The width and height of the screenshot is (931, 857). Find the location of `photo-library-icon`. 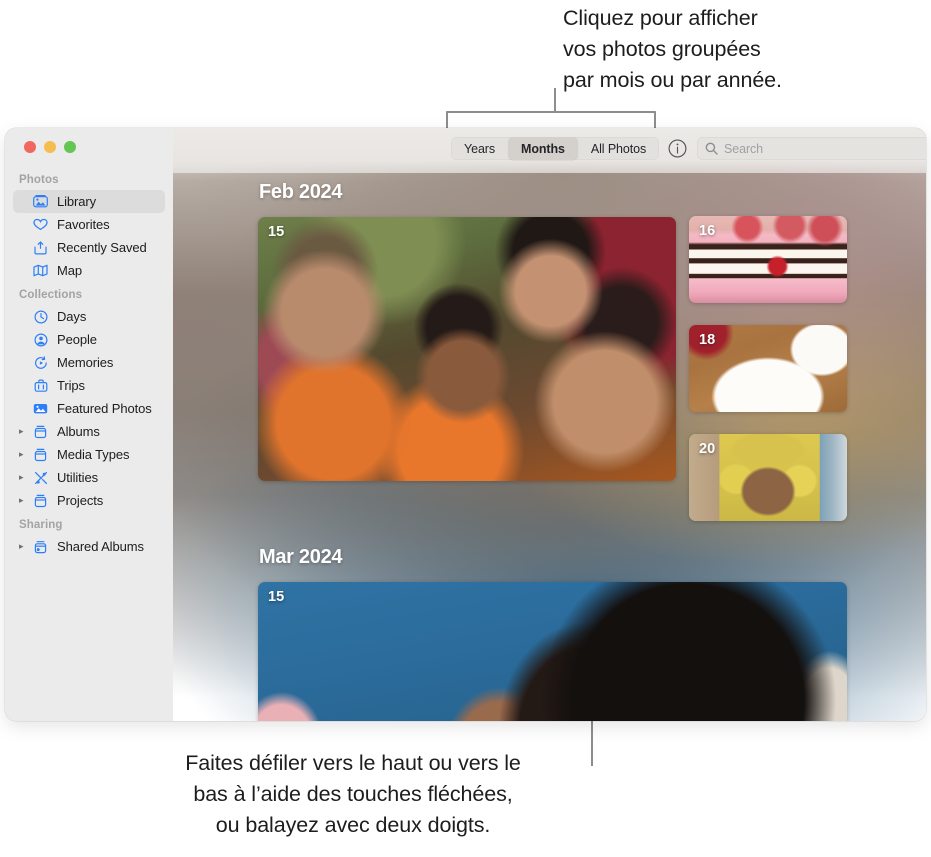

photo-library-icon is located at coordinates (40, 201).